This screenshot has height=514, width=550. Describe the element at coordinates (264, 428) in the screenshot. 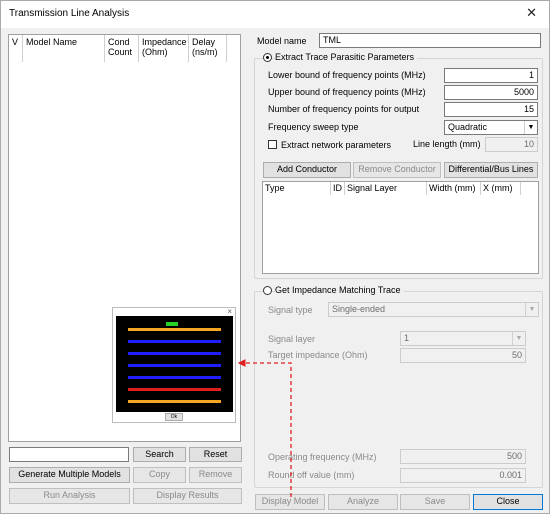

I see `annotation-arrow` at that location.